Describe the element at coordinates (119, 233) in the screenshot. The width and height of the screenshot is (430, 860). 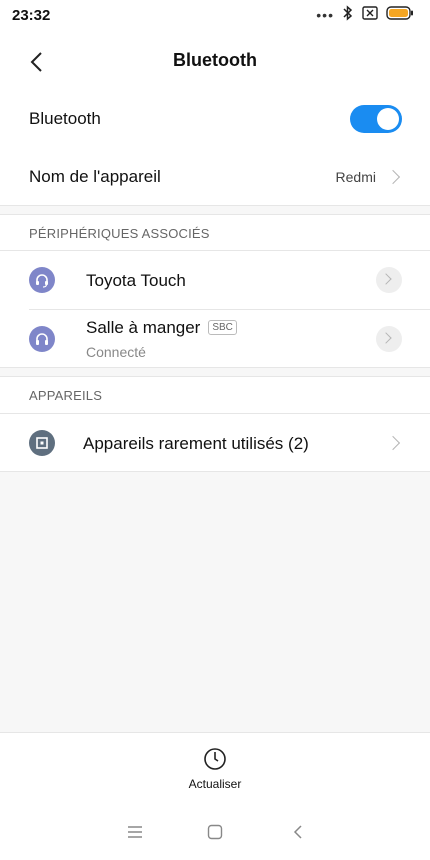
I see `paired-section-title: PÉRIPHÉRIQUES ASSOCIÉS` at that location.